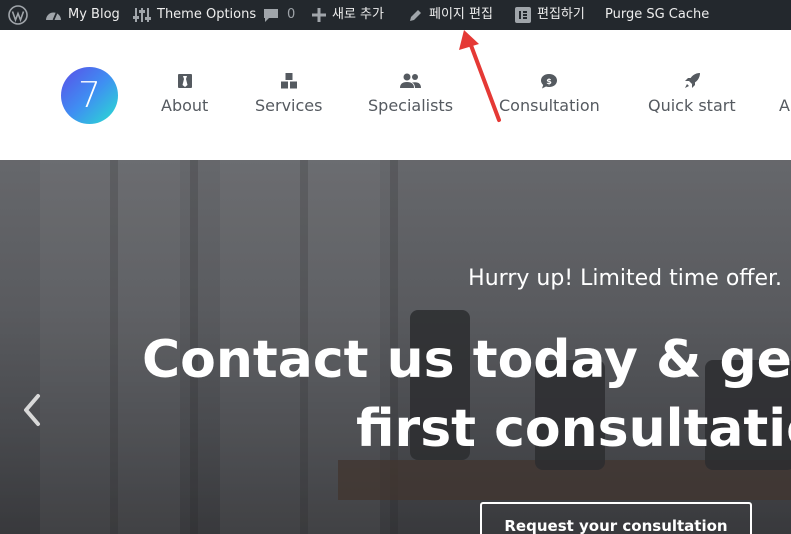  Describe the element at coordinates (410, 93) in the screenshot. I see `nav-item-specialists: Specialists` at that location.